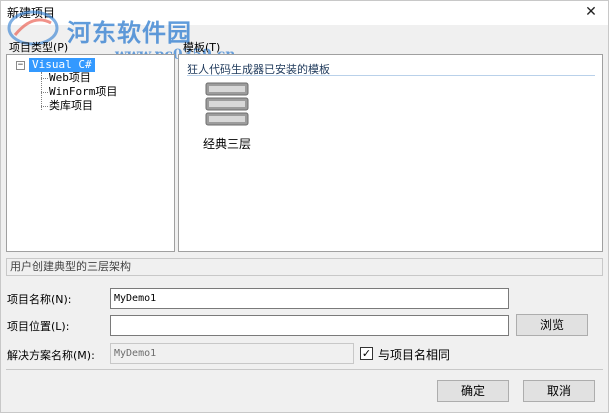 Image resolution: width=609 pixels, height=413 pixels. Describe the element at coordinates (304, 369) in the screenshot. I see `footer-divider` at that location.